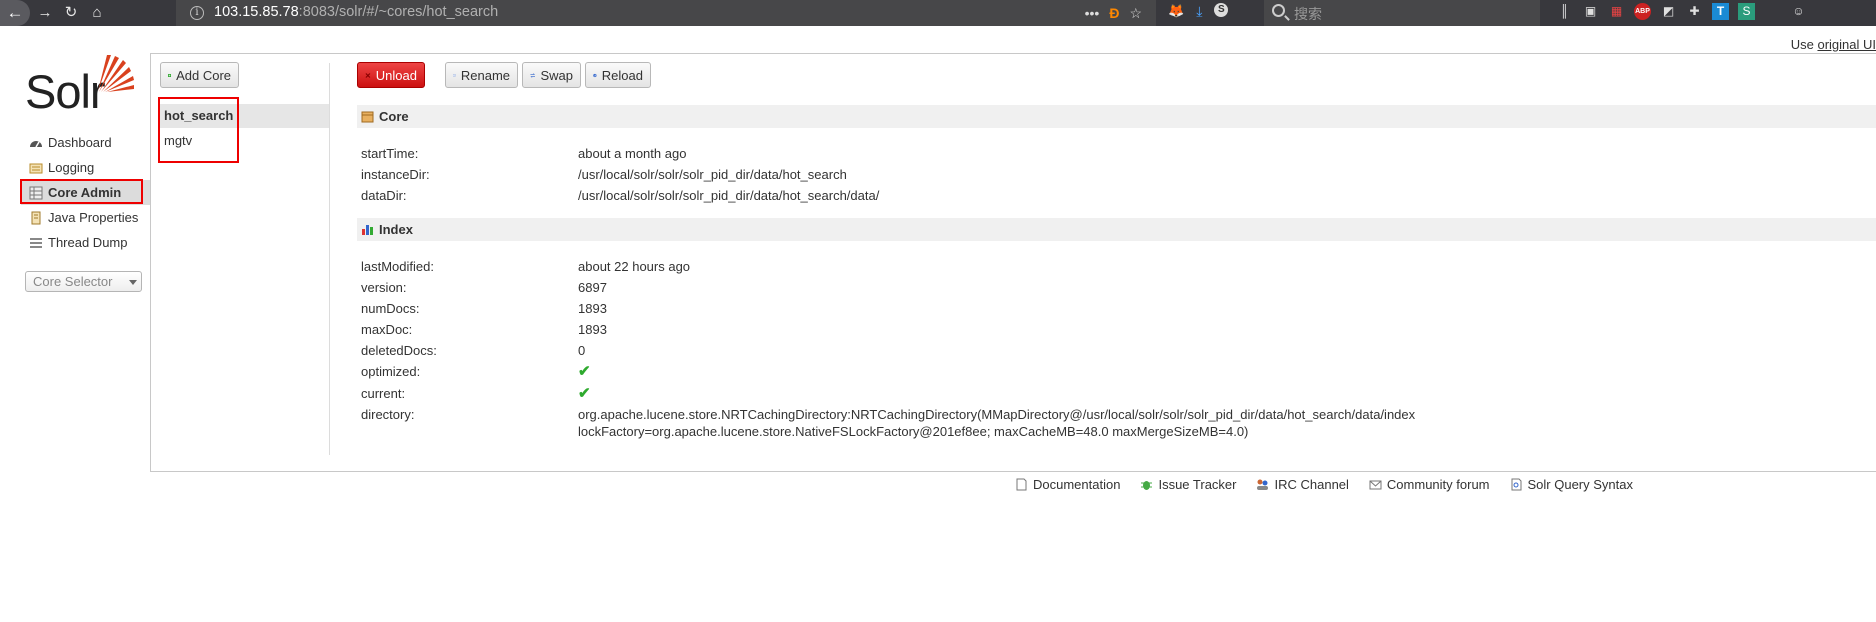  Describe the element at coordinates (71, 167) in the screenshot. I see `nav-label: Logging` at that location.